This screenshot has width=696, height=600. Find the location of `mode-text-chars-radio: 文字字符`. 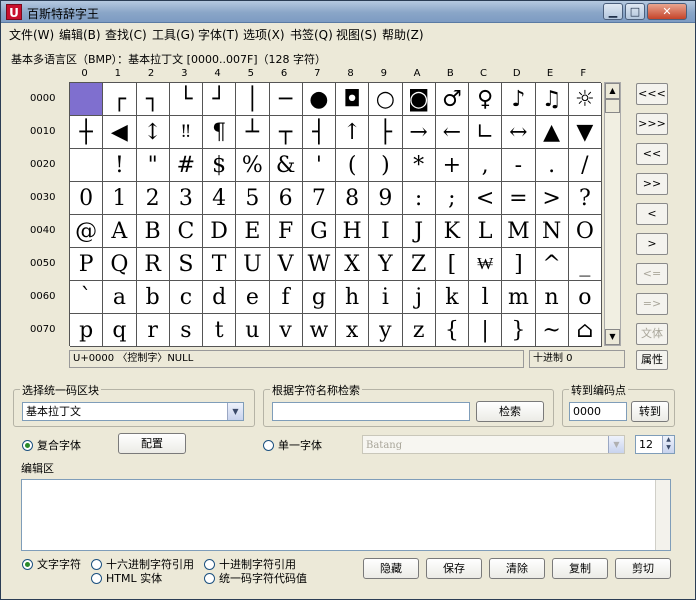

mode-text-chars-radio: 文字字符 is located at coordinates (51, 564).